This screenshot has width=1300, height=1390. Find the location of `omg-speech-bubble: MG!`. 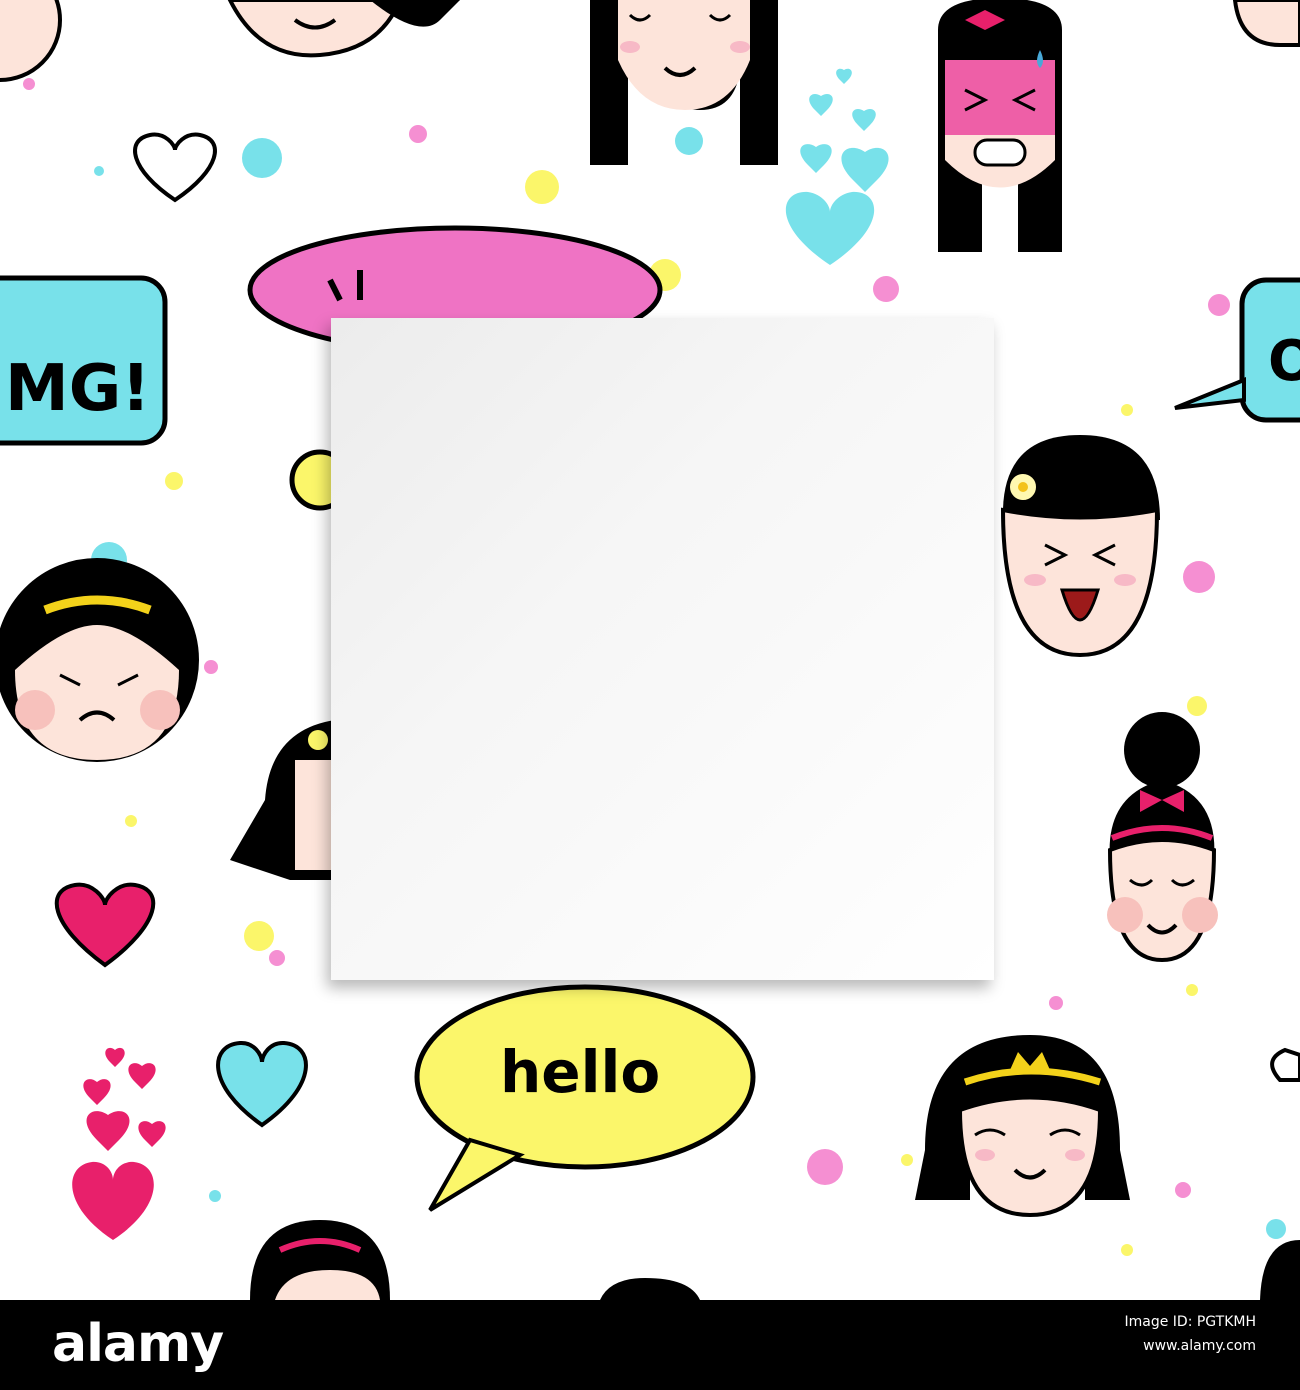

omg-speech-bubble: MG! is located at coordinates (84, 360).